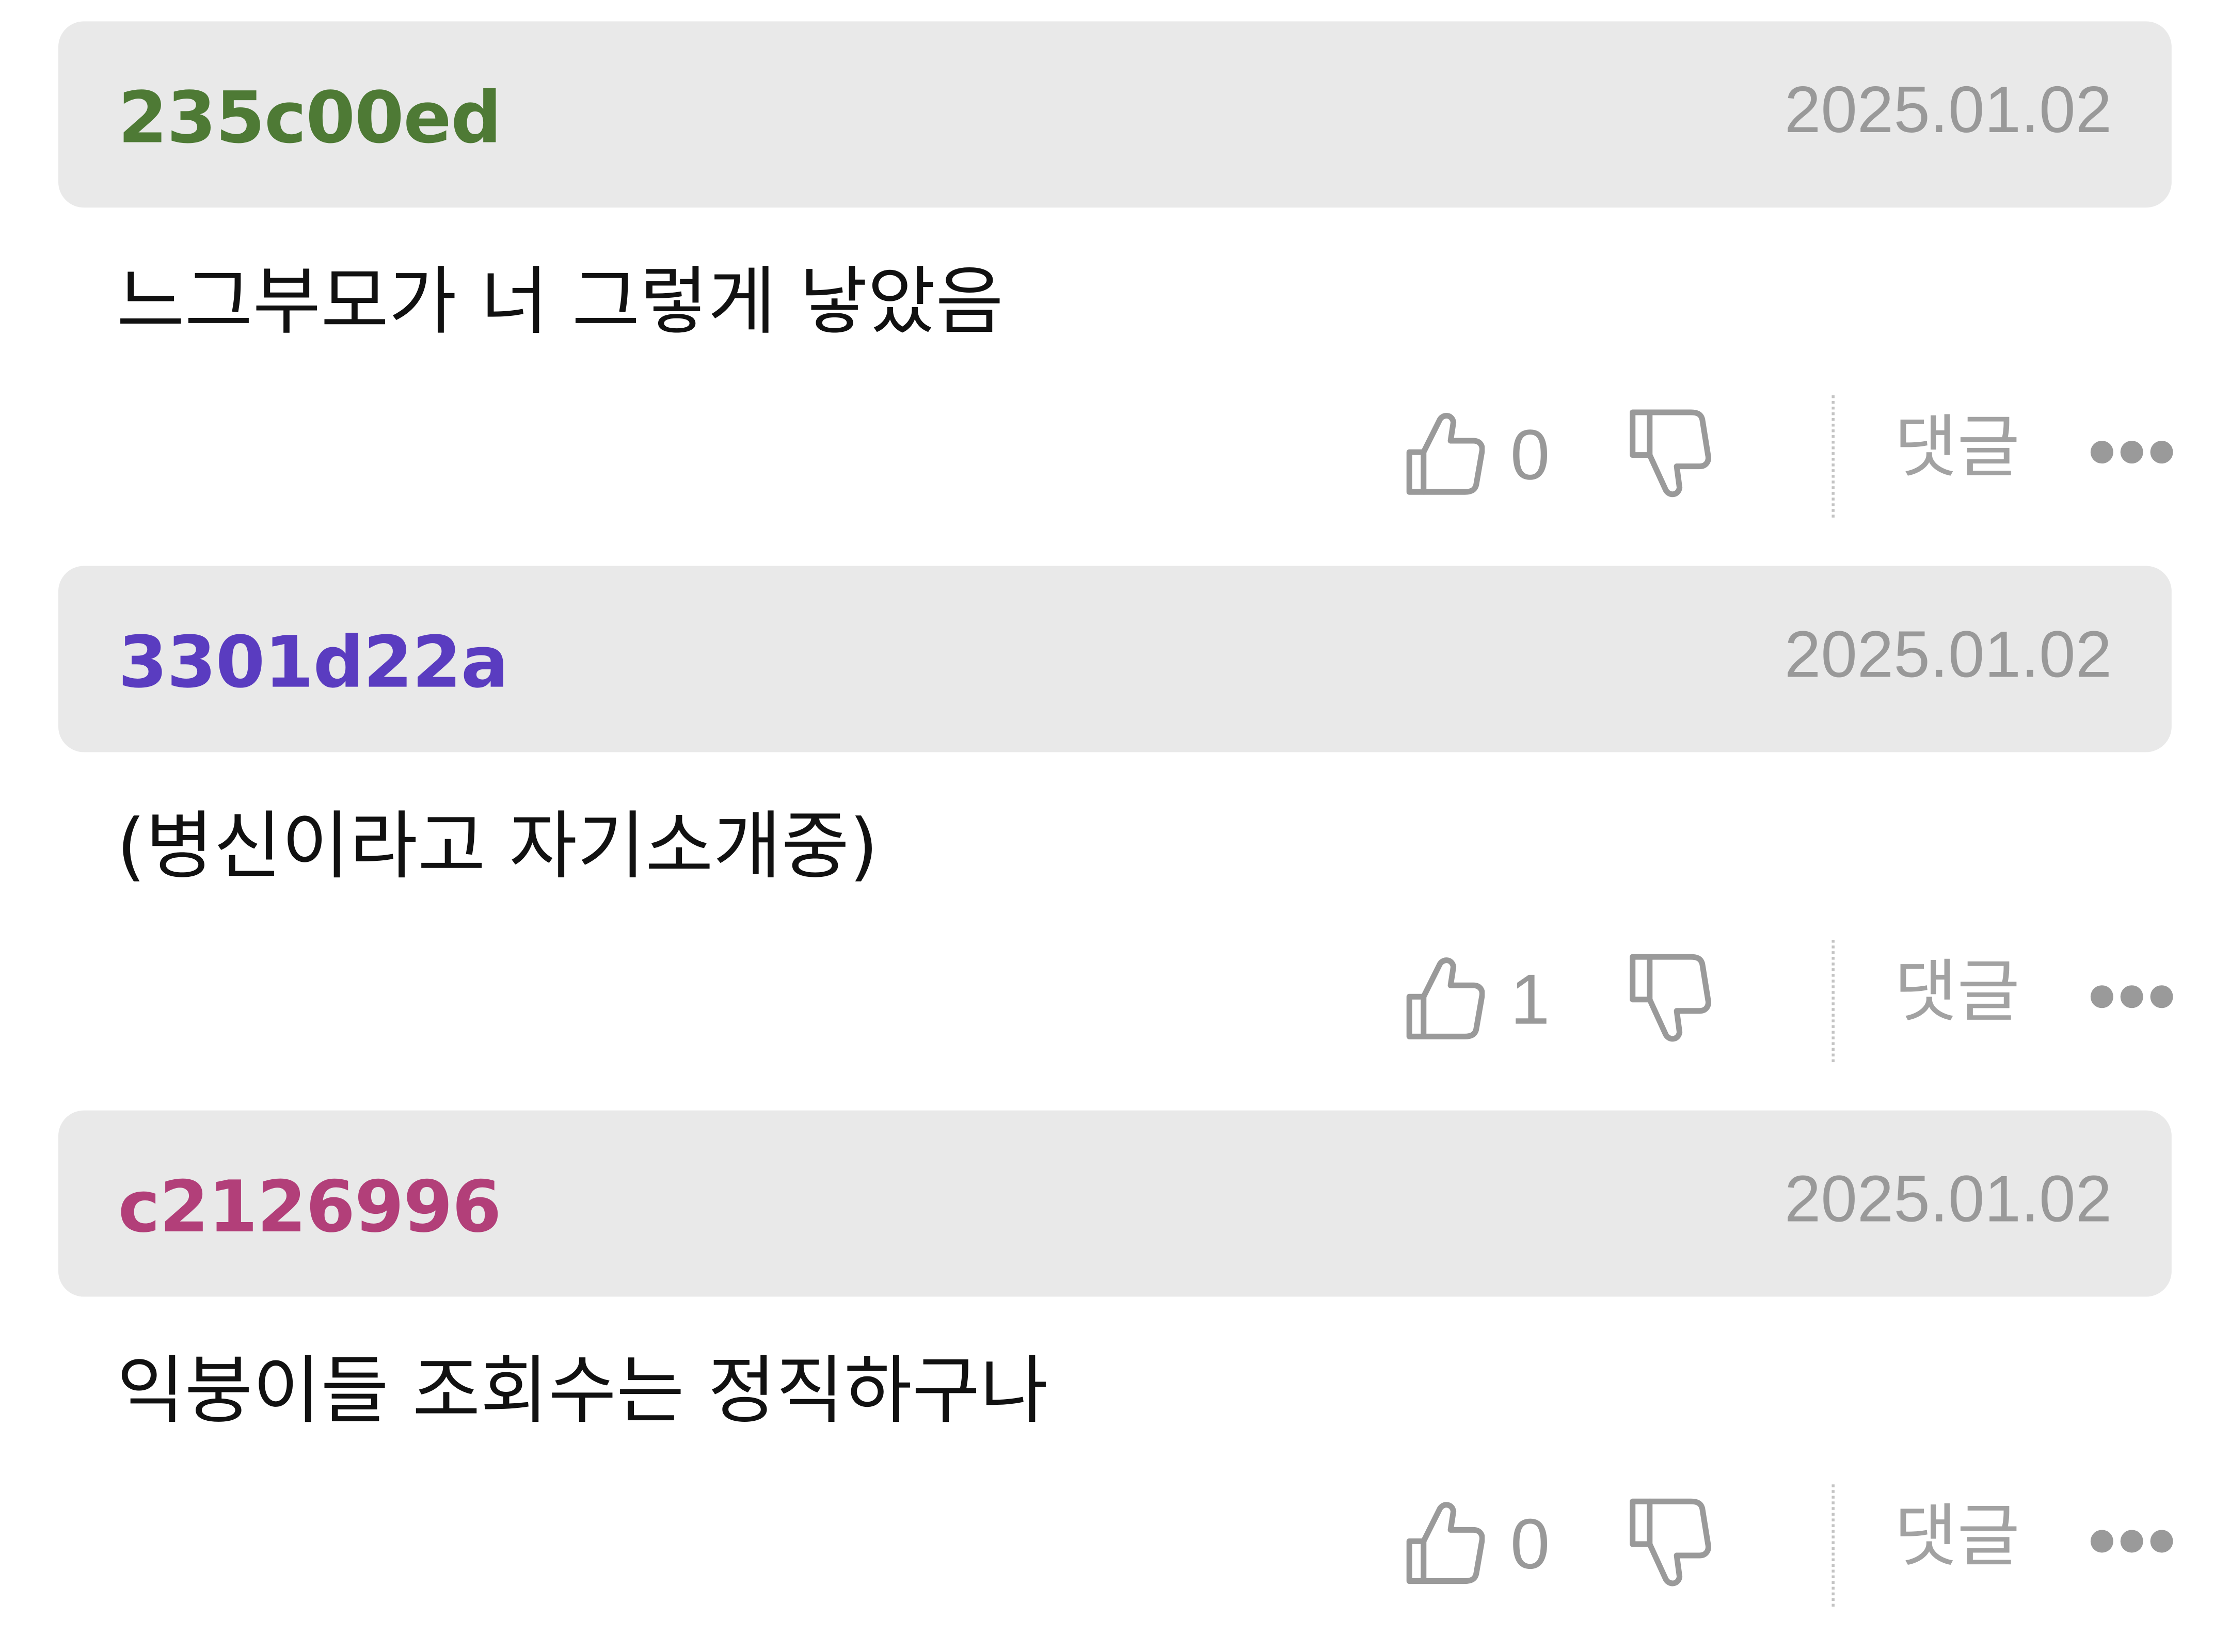  What do you see at coordinates (313, 662) in the screenshot?
I see `comment-username: 3301d22a` at bounding box center [313, 662].